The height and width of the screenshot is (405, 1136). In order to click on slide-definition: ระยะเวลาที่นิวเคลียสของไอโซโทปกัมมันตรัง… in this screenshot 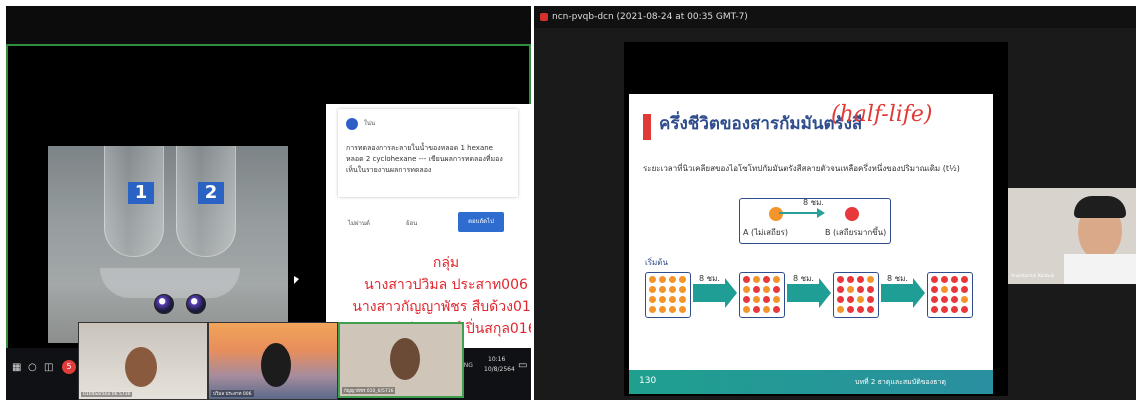, I will do `click(801, 168)`.